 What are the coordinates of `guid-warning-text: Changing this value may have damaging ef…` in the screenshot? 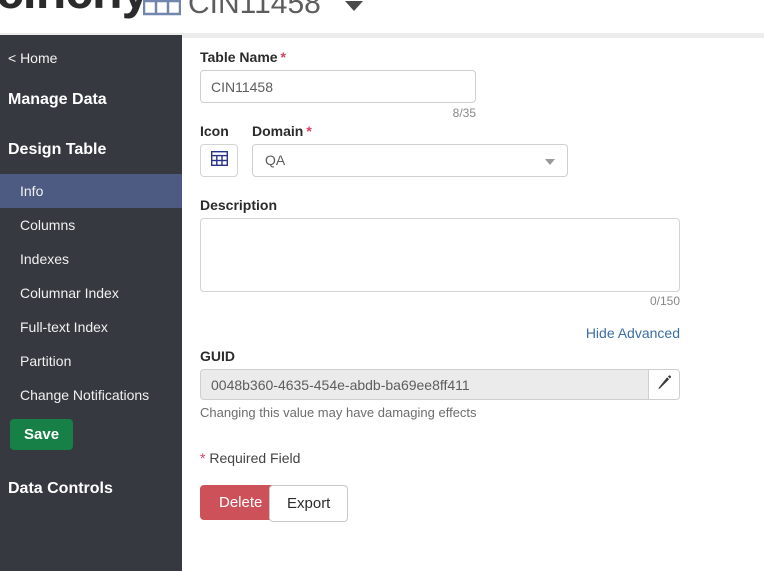 It's located at (338, 412).